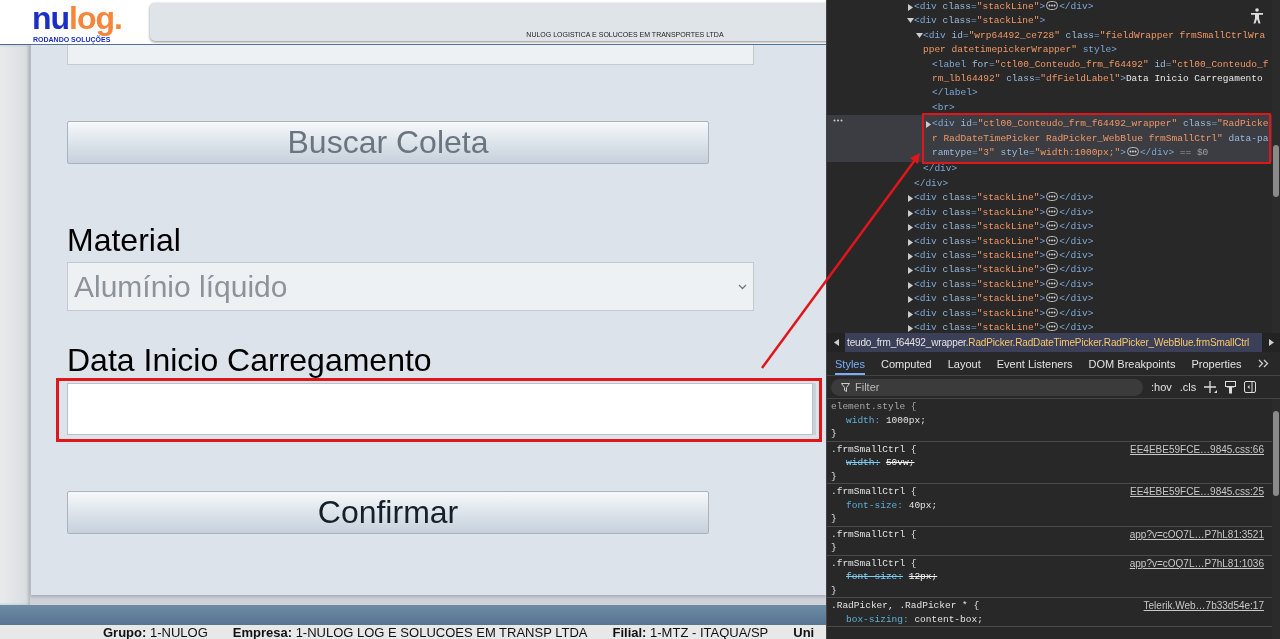  What do you see at coordinates (1263, 363) in the screenshot?
I see `more-tabs-icon` at bounding box center [1263, 363].